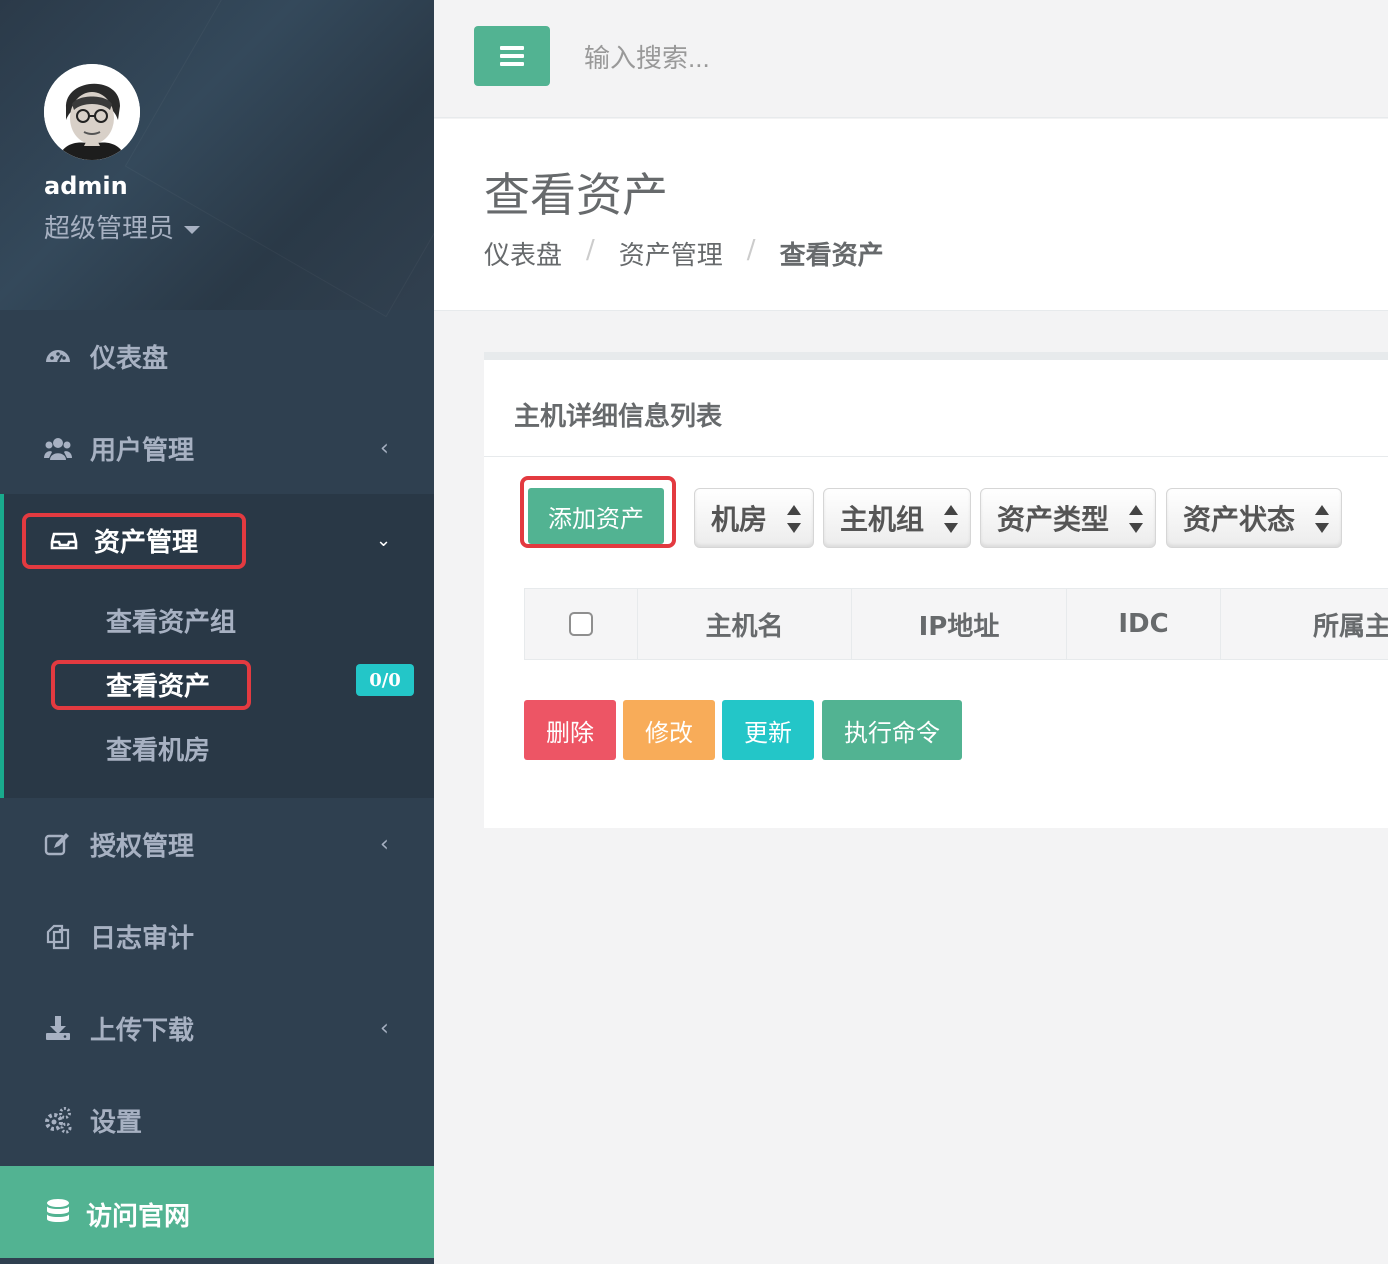 Image resolution: width=1388 pixels, height=1264 pixels. Describe the element at coordinates (618, 417) in the screenshot. I see `panel-title: 主机详细信息列表` at that location.